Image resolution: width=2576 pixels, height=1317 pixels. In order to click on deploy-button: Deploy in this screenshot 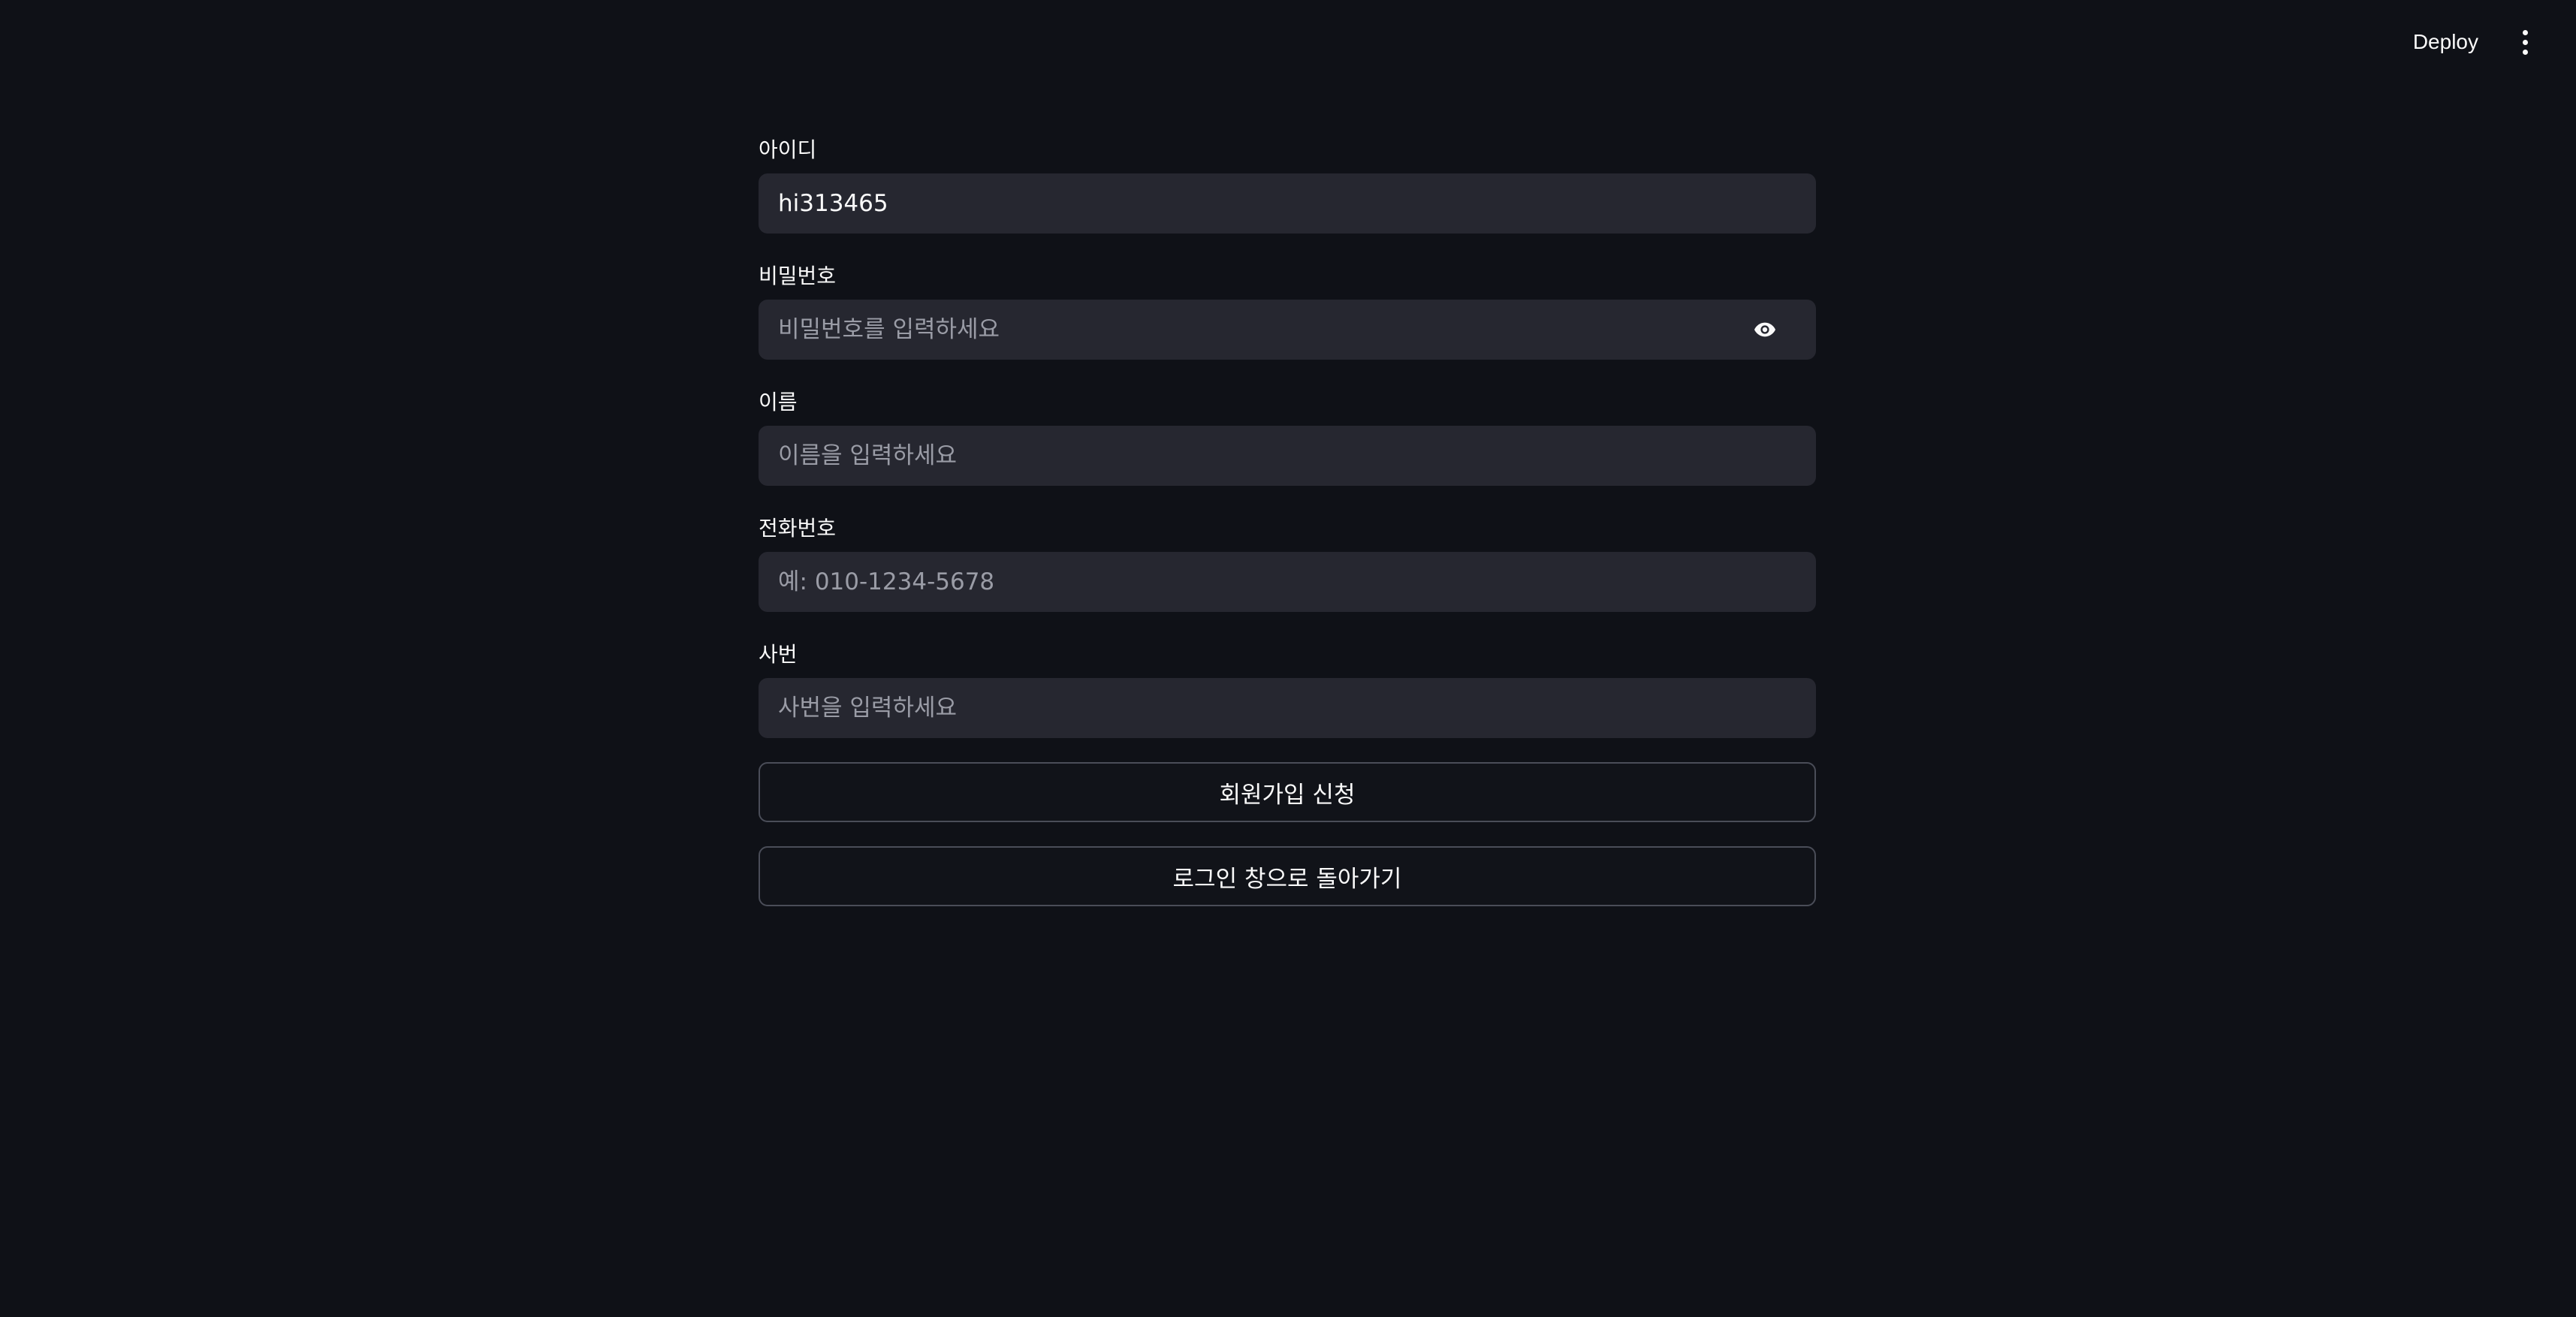, I will do `click(2445, 42)`.